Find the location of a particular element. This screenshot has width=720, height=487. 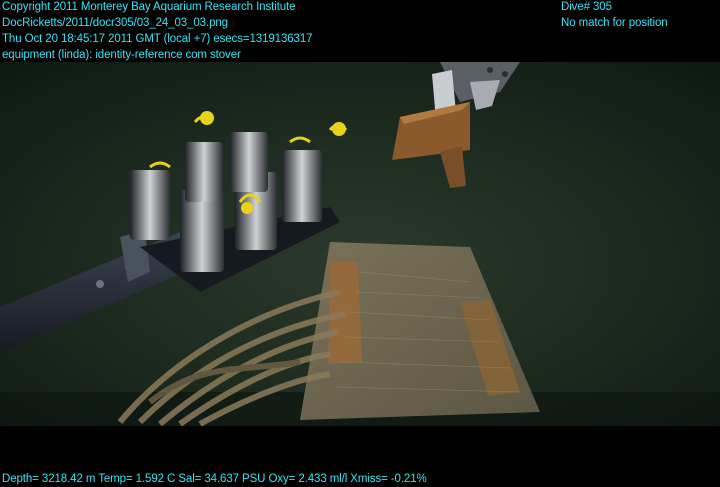

position-text: No match for position is located at coordinates (614, 23).